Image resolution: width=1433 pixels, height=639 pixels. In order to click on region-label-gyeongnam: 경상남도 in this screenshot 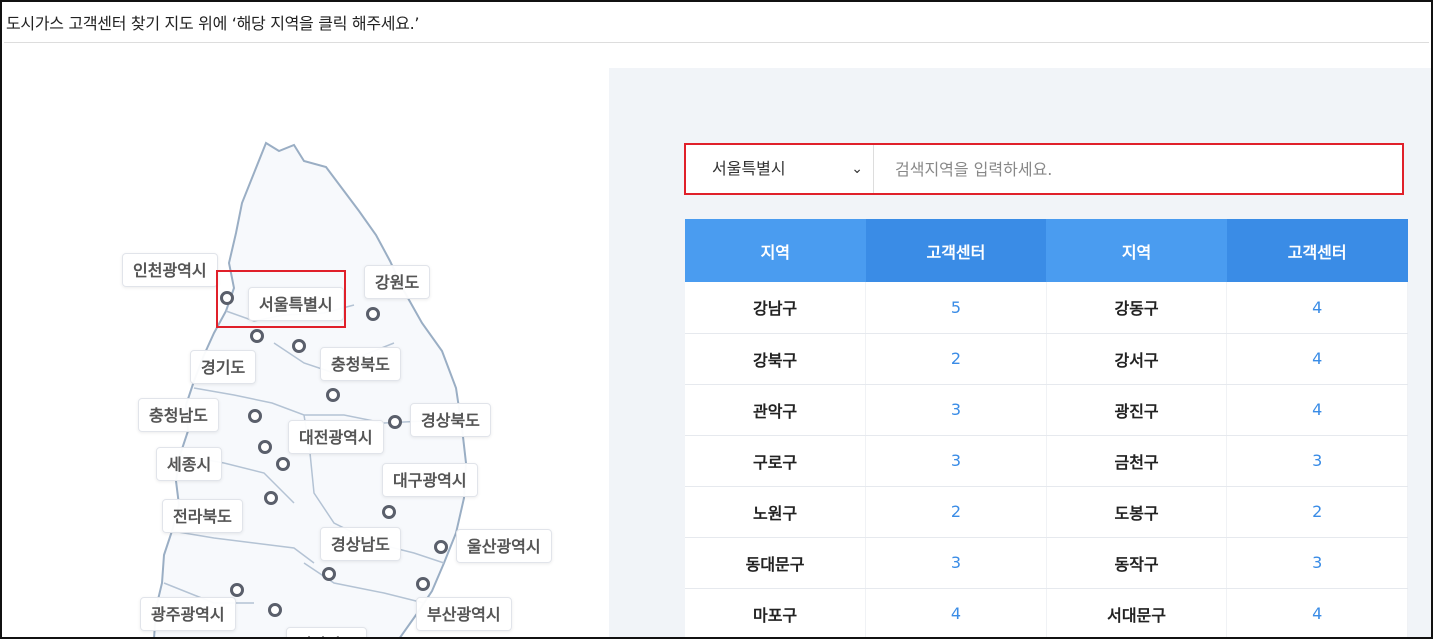, I will do `click(360, 544)`.